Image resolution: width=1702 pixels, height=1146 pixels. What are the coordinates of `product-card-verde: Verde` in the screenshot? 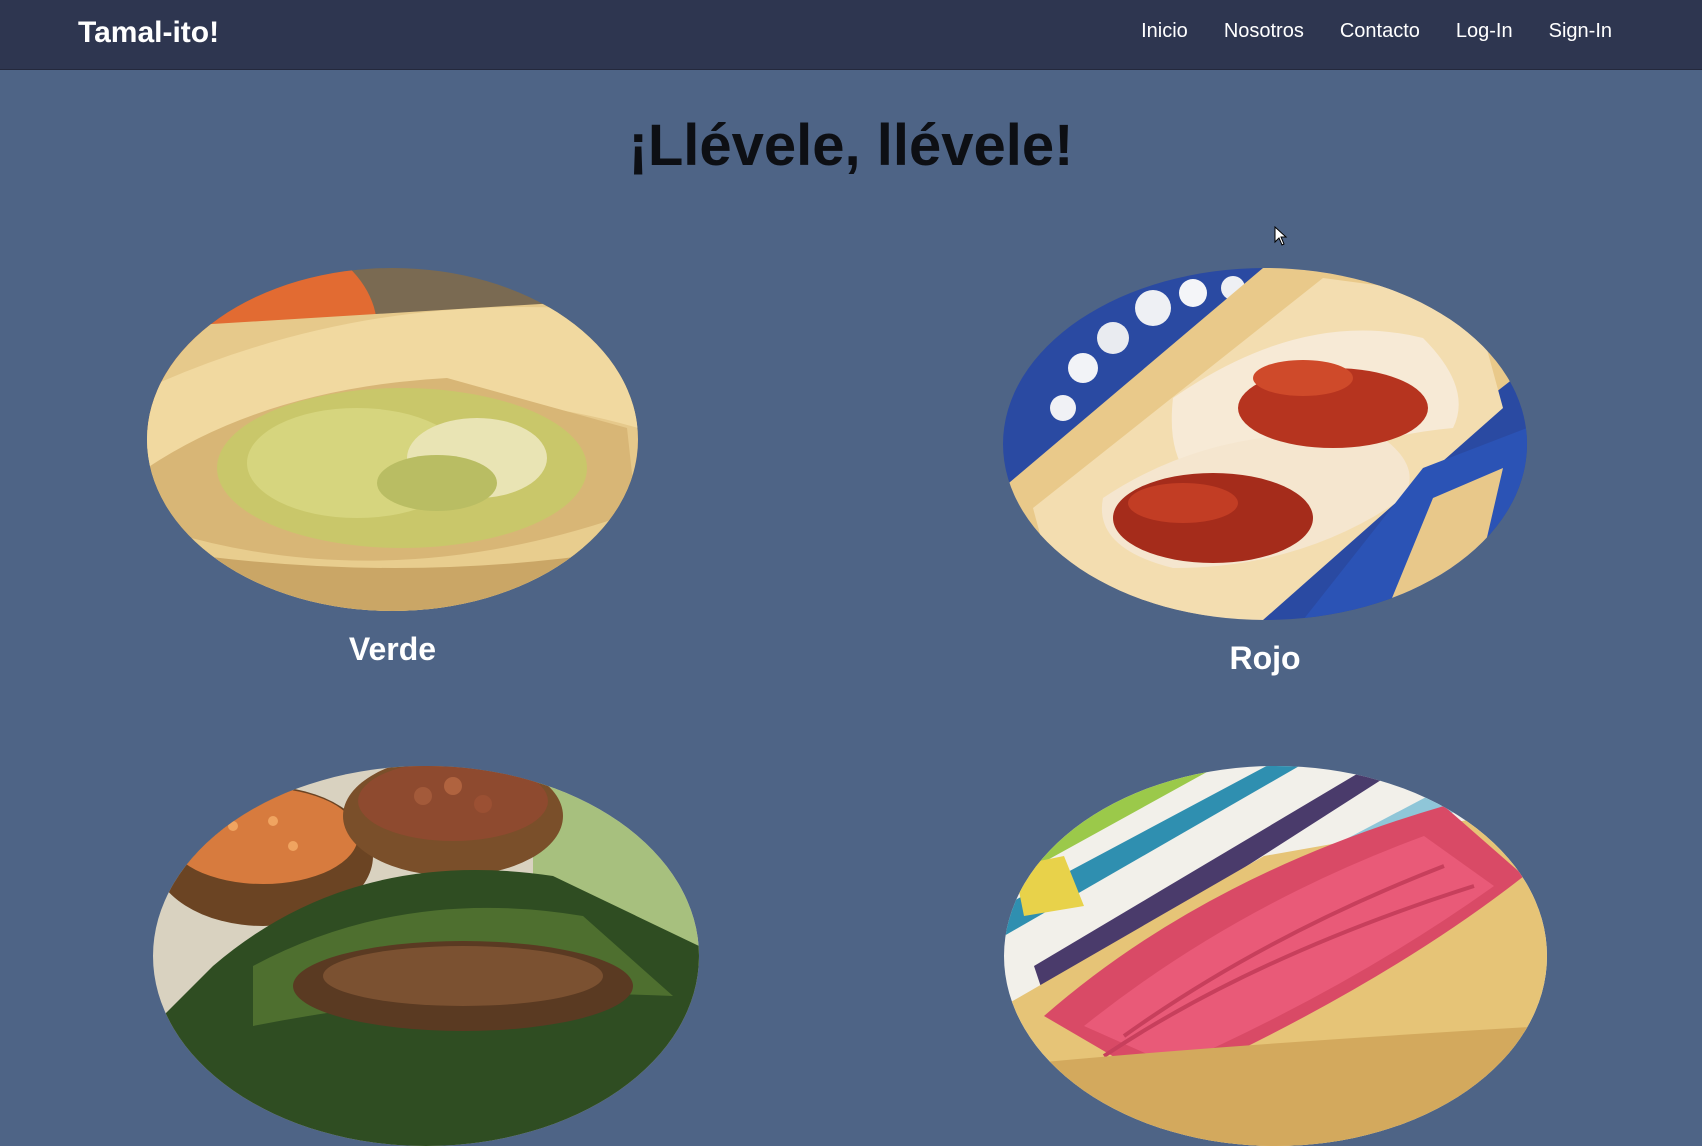 It's located at (392, 468).